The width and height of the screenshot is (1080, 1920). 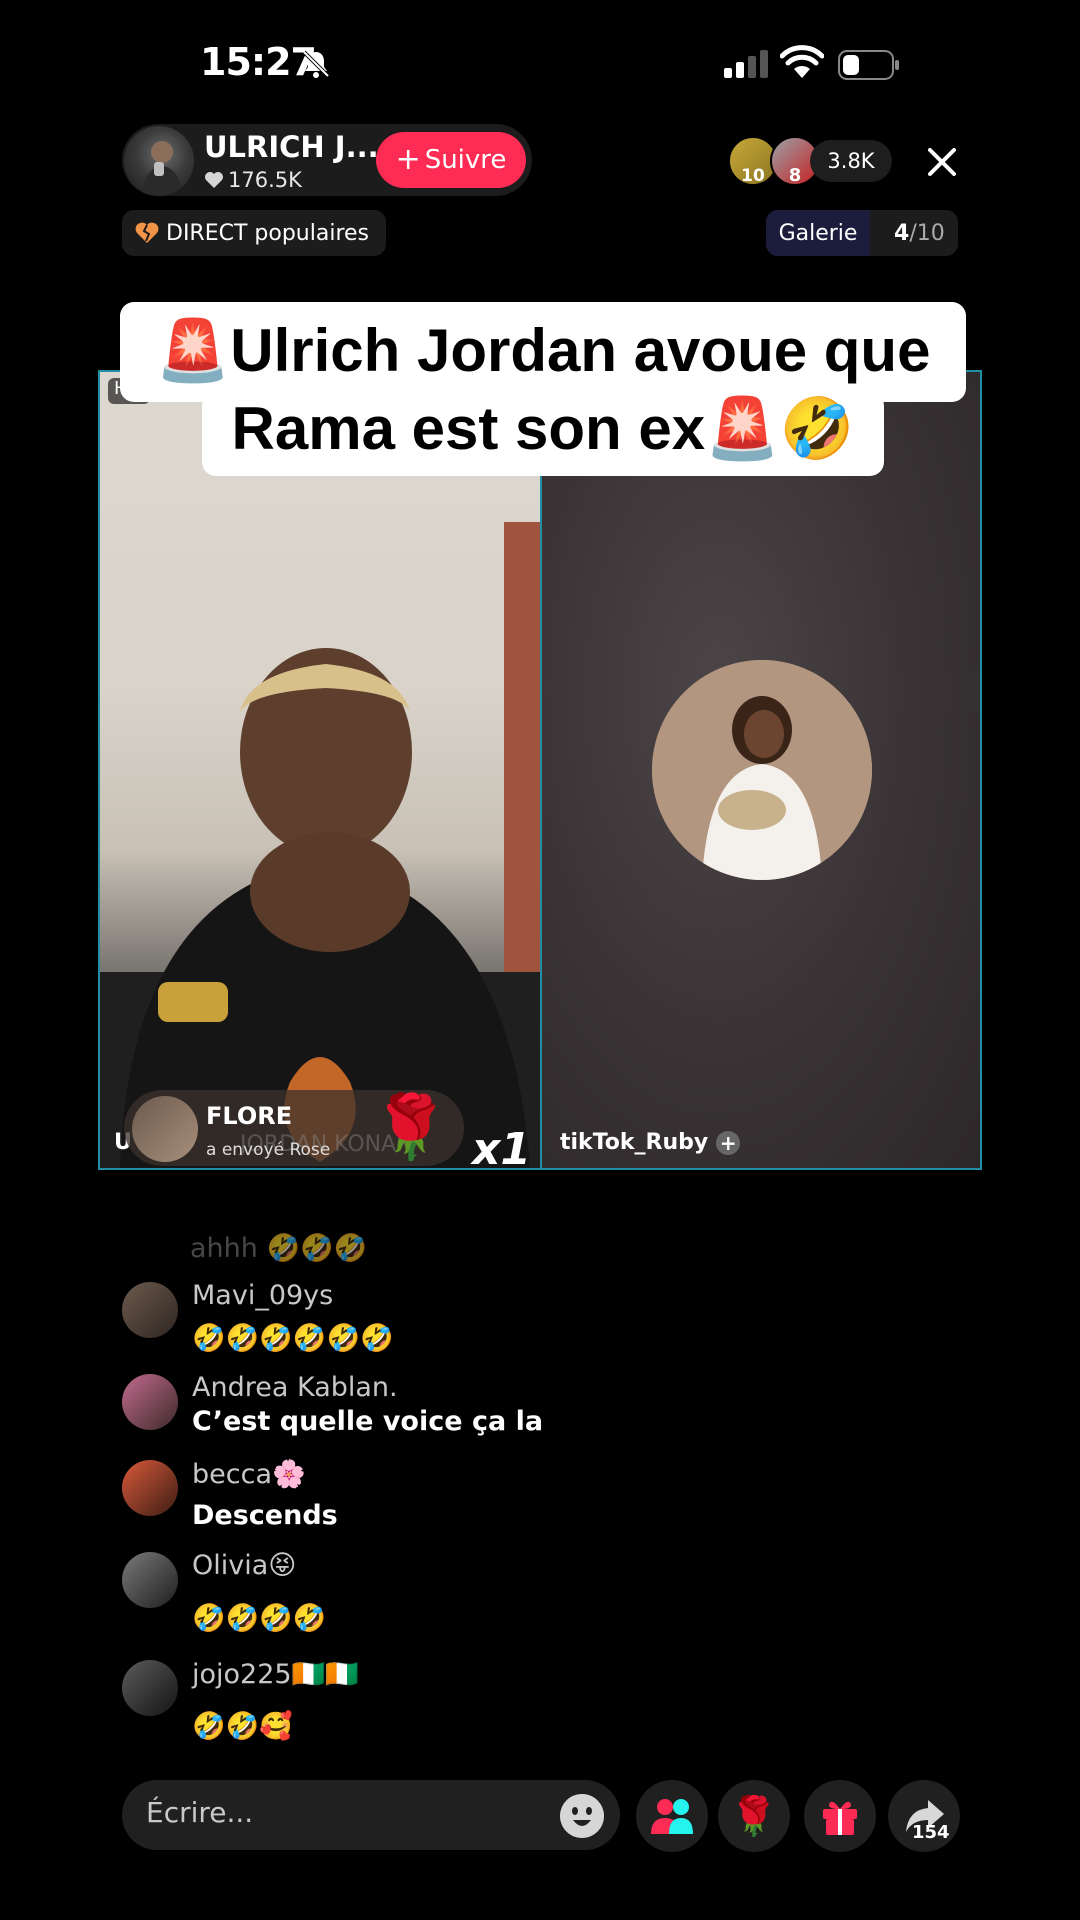 What do you see at coordinates (634, 1142) in the screenshot?
I see `guest-name: tikTok_Ruby` at bounding box center [634, 1142].